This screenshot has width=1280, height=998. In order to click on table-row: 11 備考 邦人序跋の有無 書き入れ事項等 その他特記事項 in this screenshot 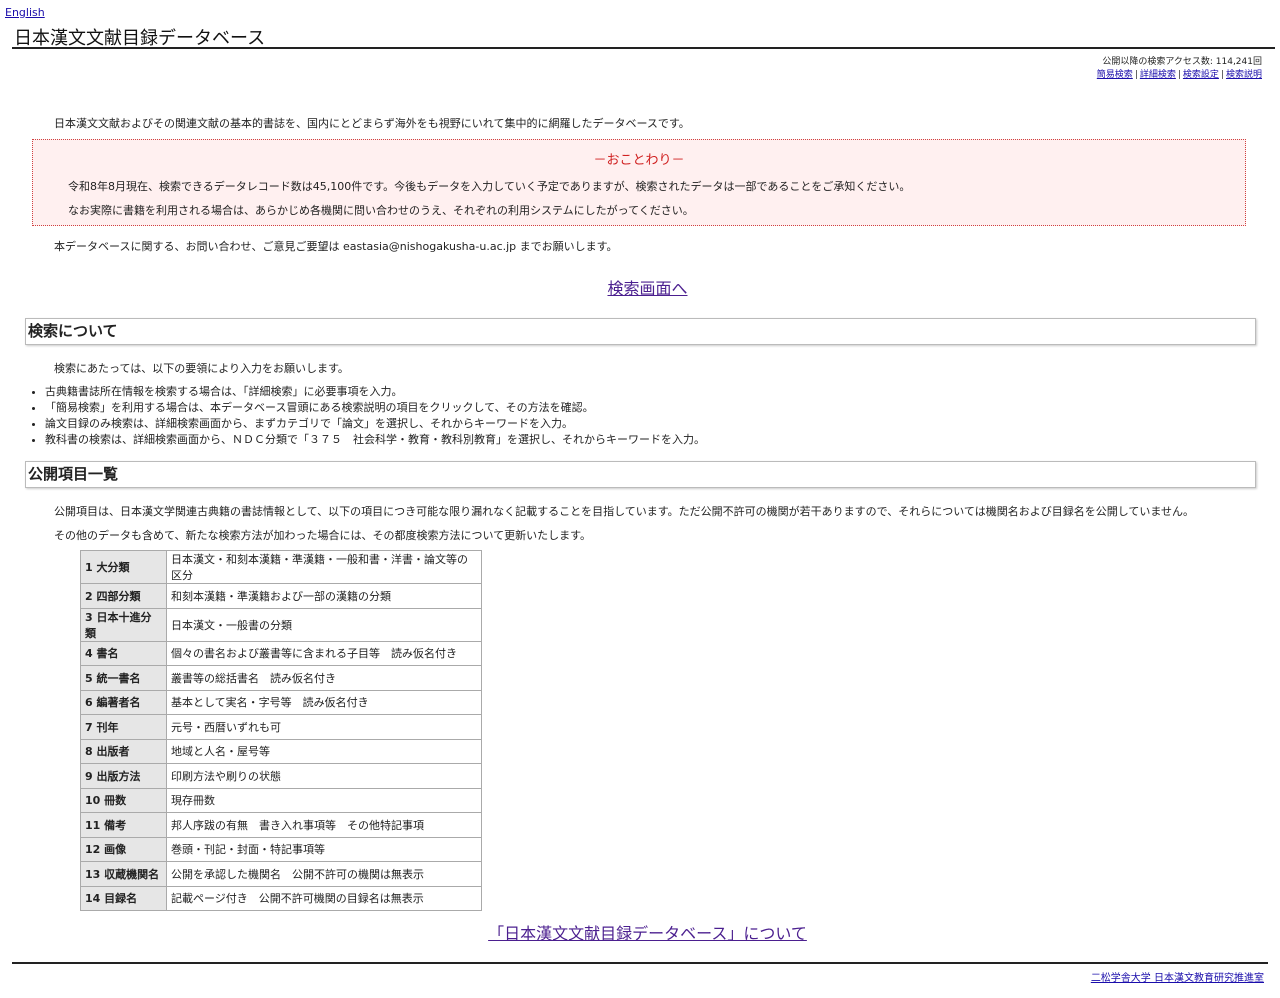, I will do `click(281, 825)`.